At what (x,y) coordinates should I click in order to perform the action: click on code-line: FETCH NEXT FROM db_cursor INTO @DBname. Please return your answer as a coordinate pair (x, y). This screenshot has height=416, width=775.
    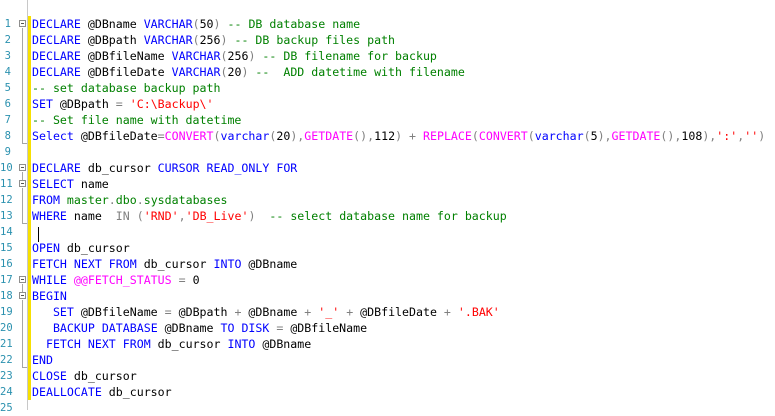
    Looking at the image, I should click on (398, 264).